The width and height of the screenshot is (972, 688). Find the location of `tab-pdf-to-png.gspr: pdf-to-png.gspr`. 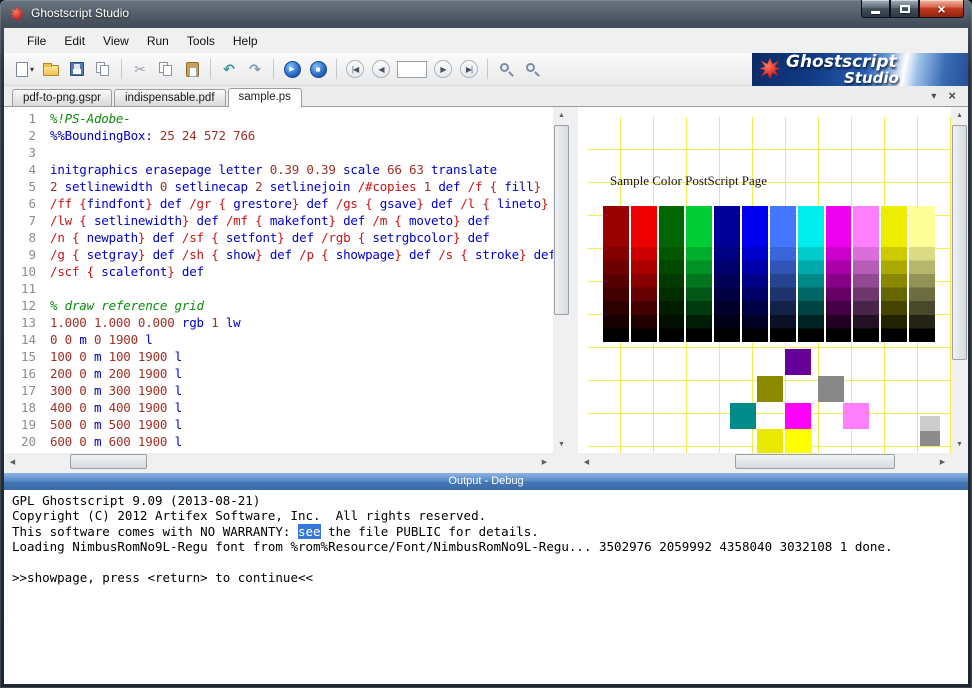

tab-pdf-to-png.gspr: pdf-to-png.gspr is located at coordinates (62, 97).